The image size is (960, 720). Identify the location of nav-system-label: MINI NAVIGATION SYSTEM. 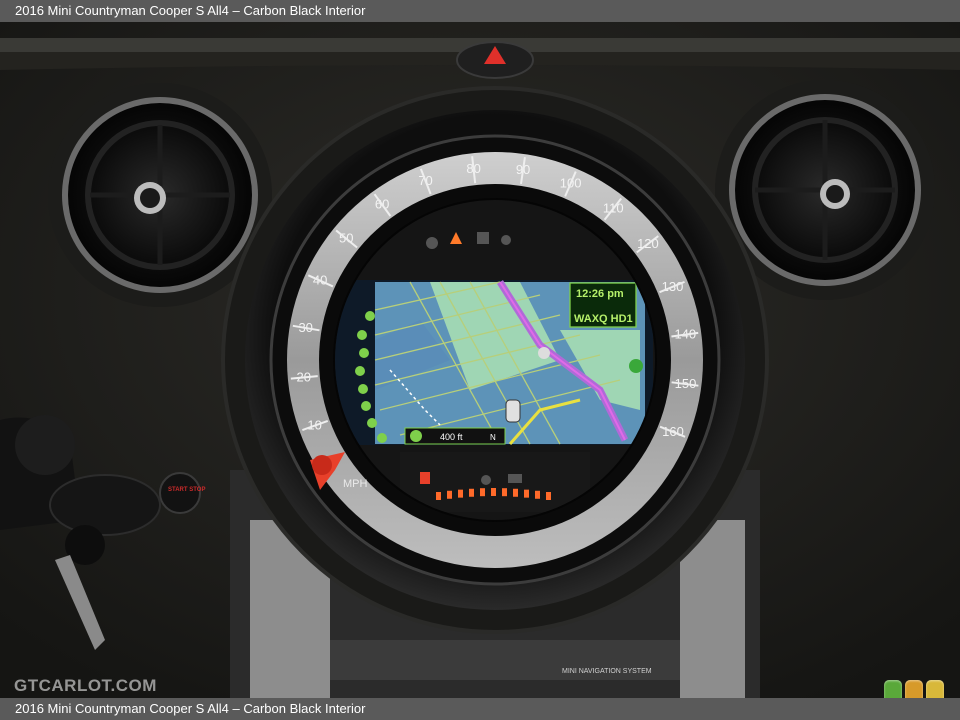
(607, 671).